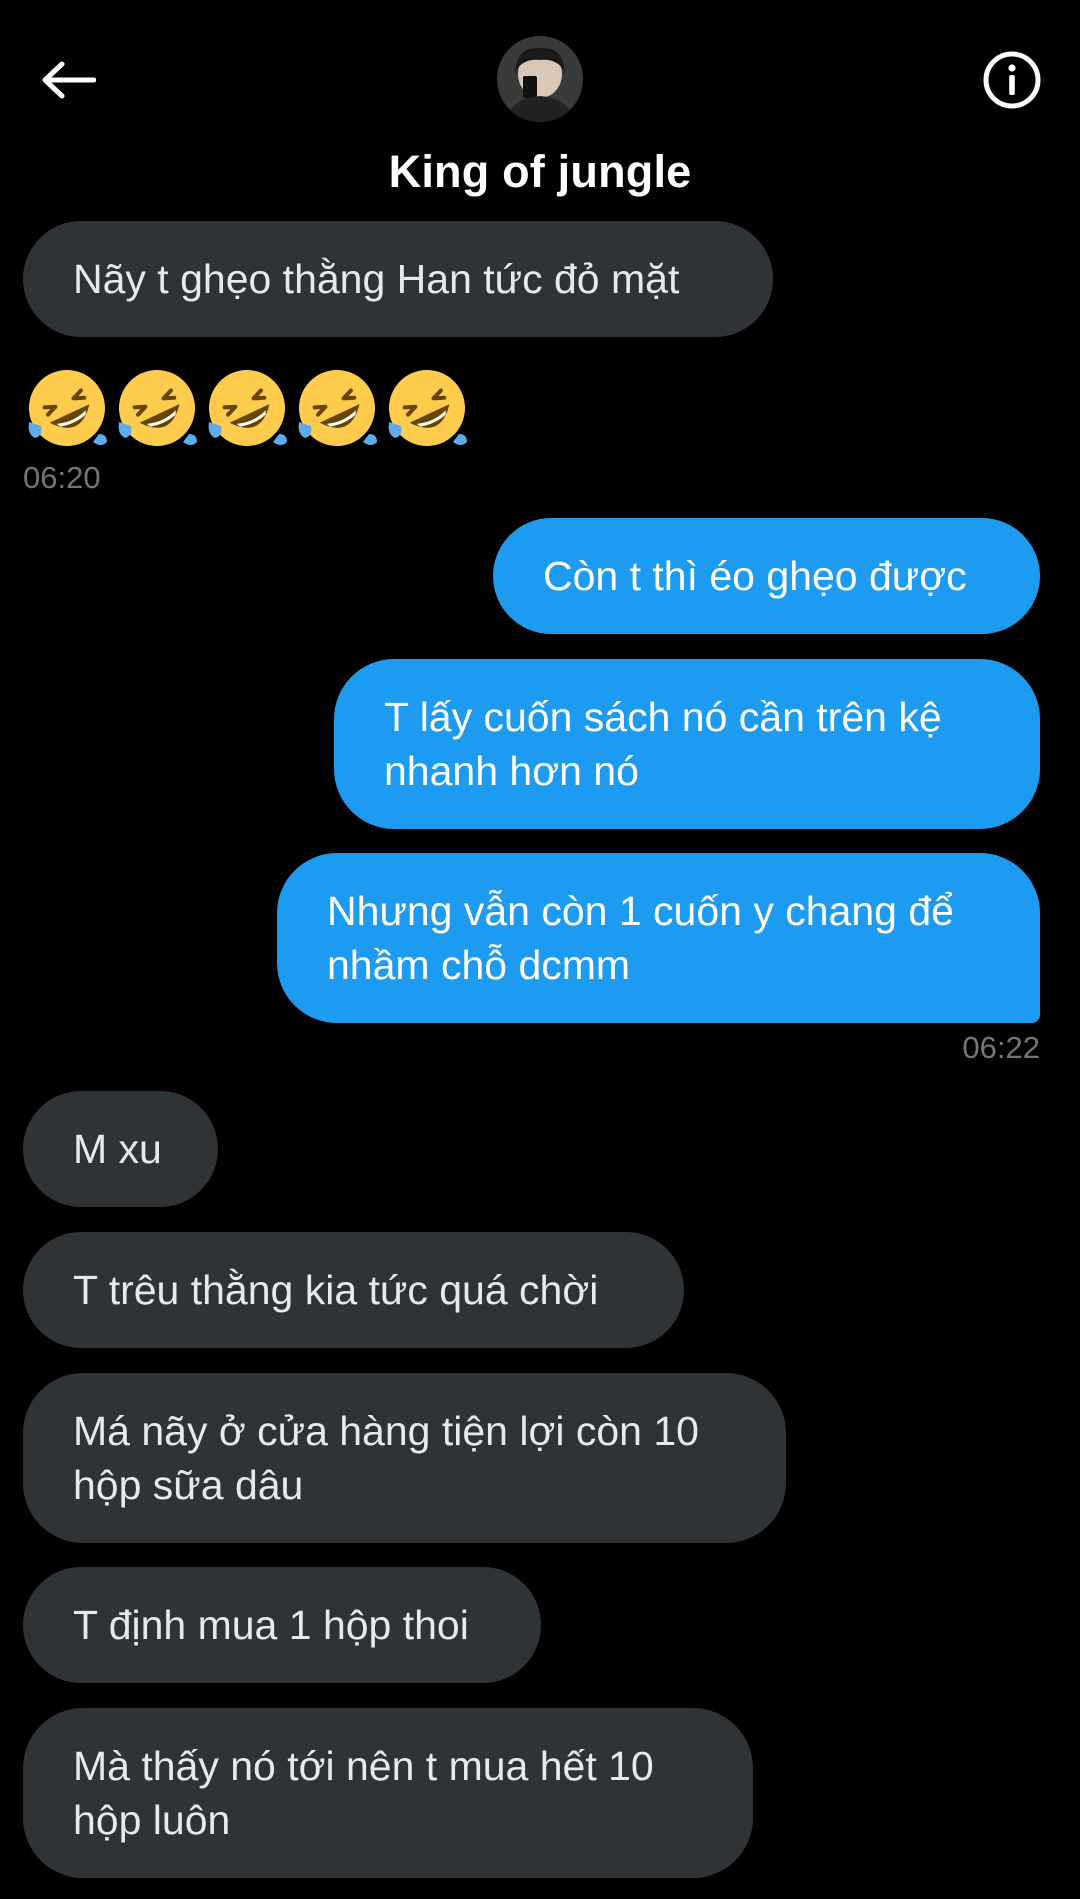 The height and width of the screenshot is (1899, 1080). I want to click on message-bubble-incoming: T trêu thằng kia tức quá chời, so click(353, 1290).